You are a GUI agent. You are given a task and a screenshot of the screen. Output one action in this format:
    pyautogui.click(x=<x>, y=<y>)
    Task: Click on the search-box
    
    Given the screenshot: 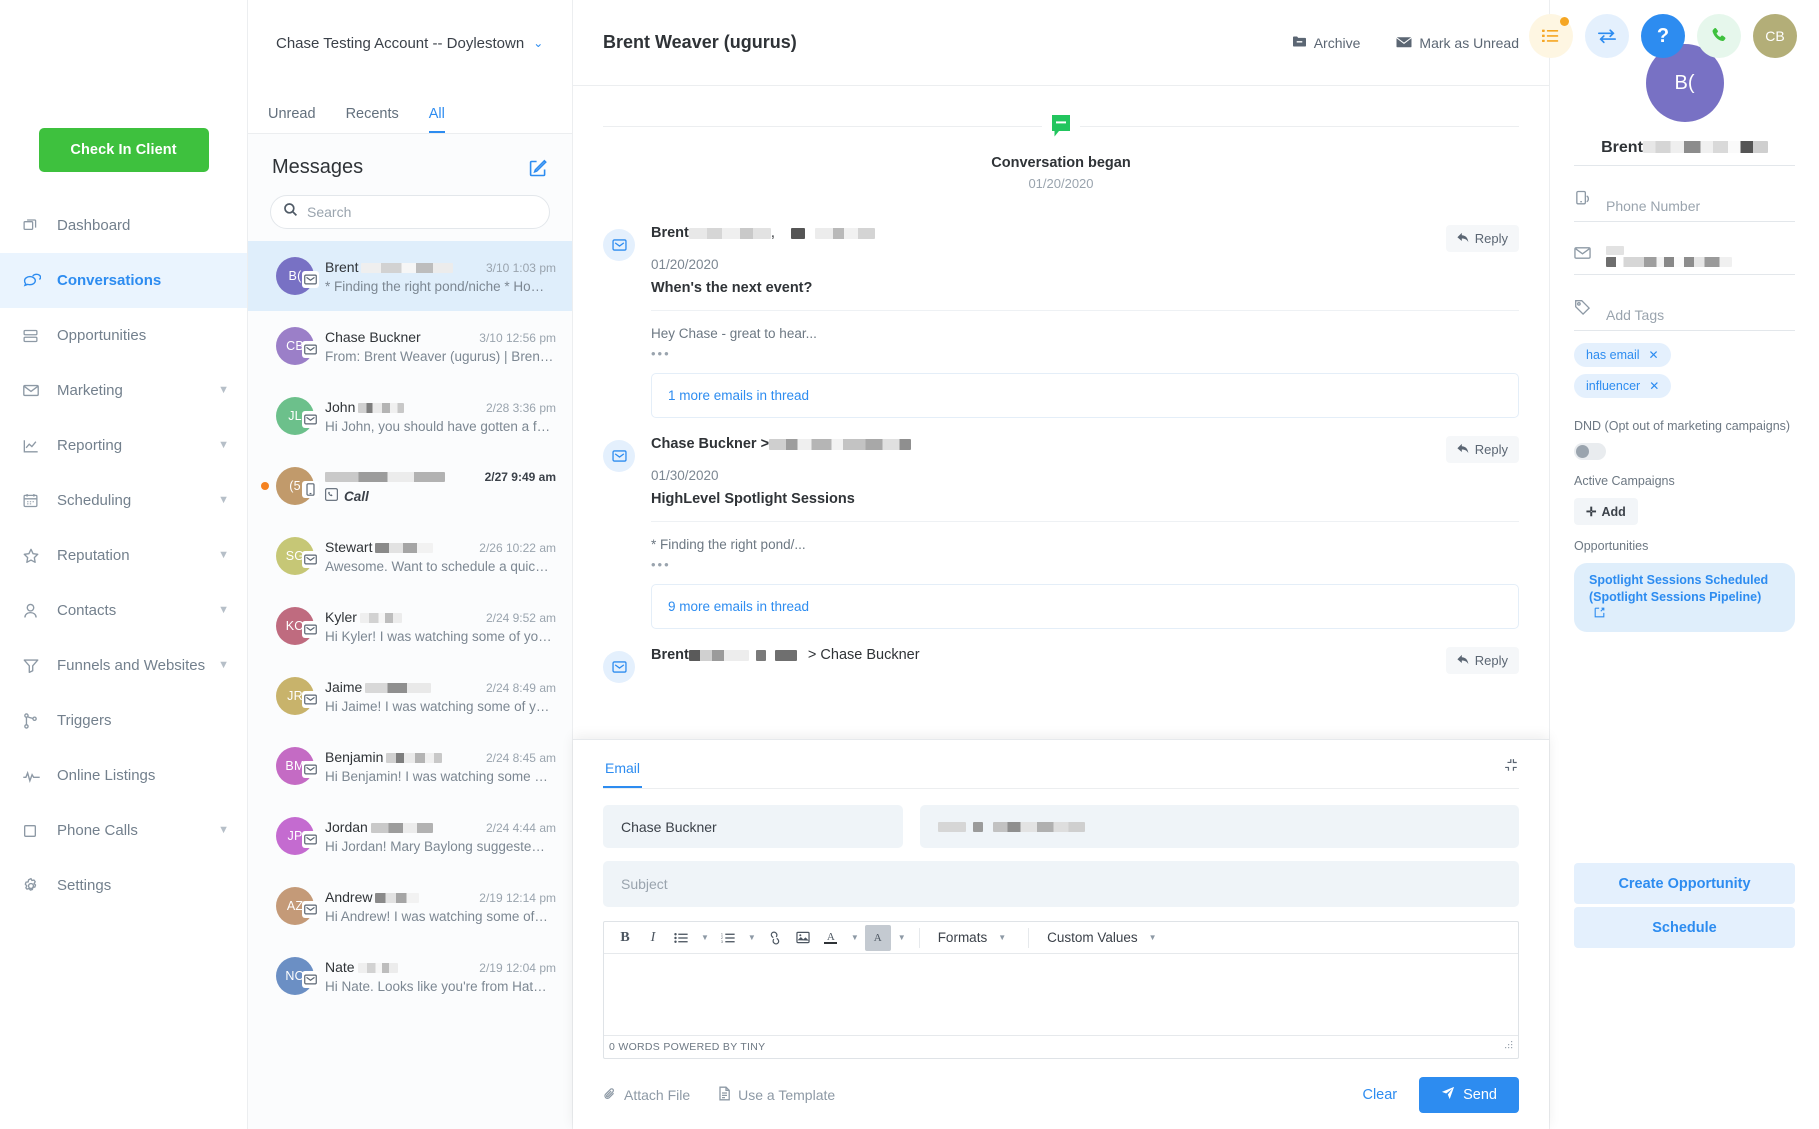 What is the action you would take?
    pyautogui.click(x=410, y=212)
    